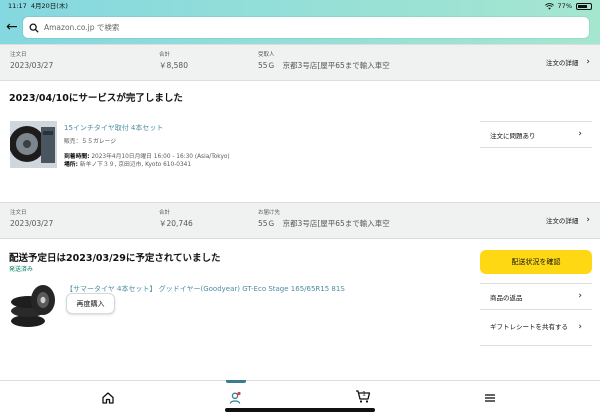  Describe the element at coordinates (34, 305) in the screenshot. I see `item-thumbnail-tires` at that location.